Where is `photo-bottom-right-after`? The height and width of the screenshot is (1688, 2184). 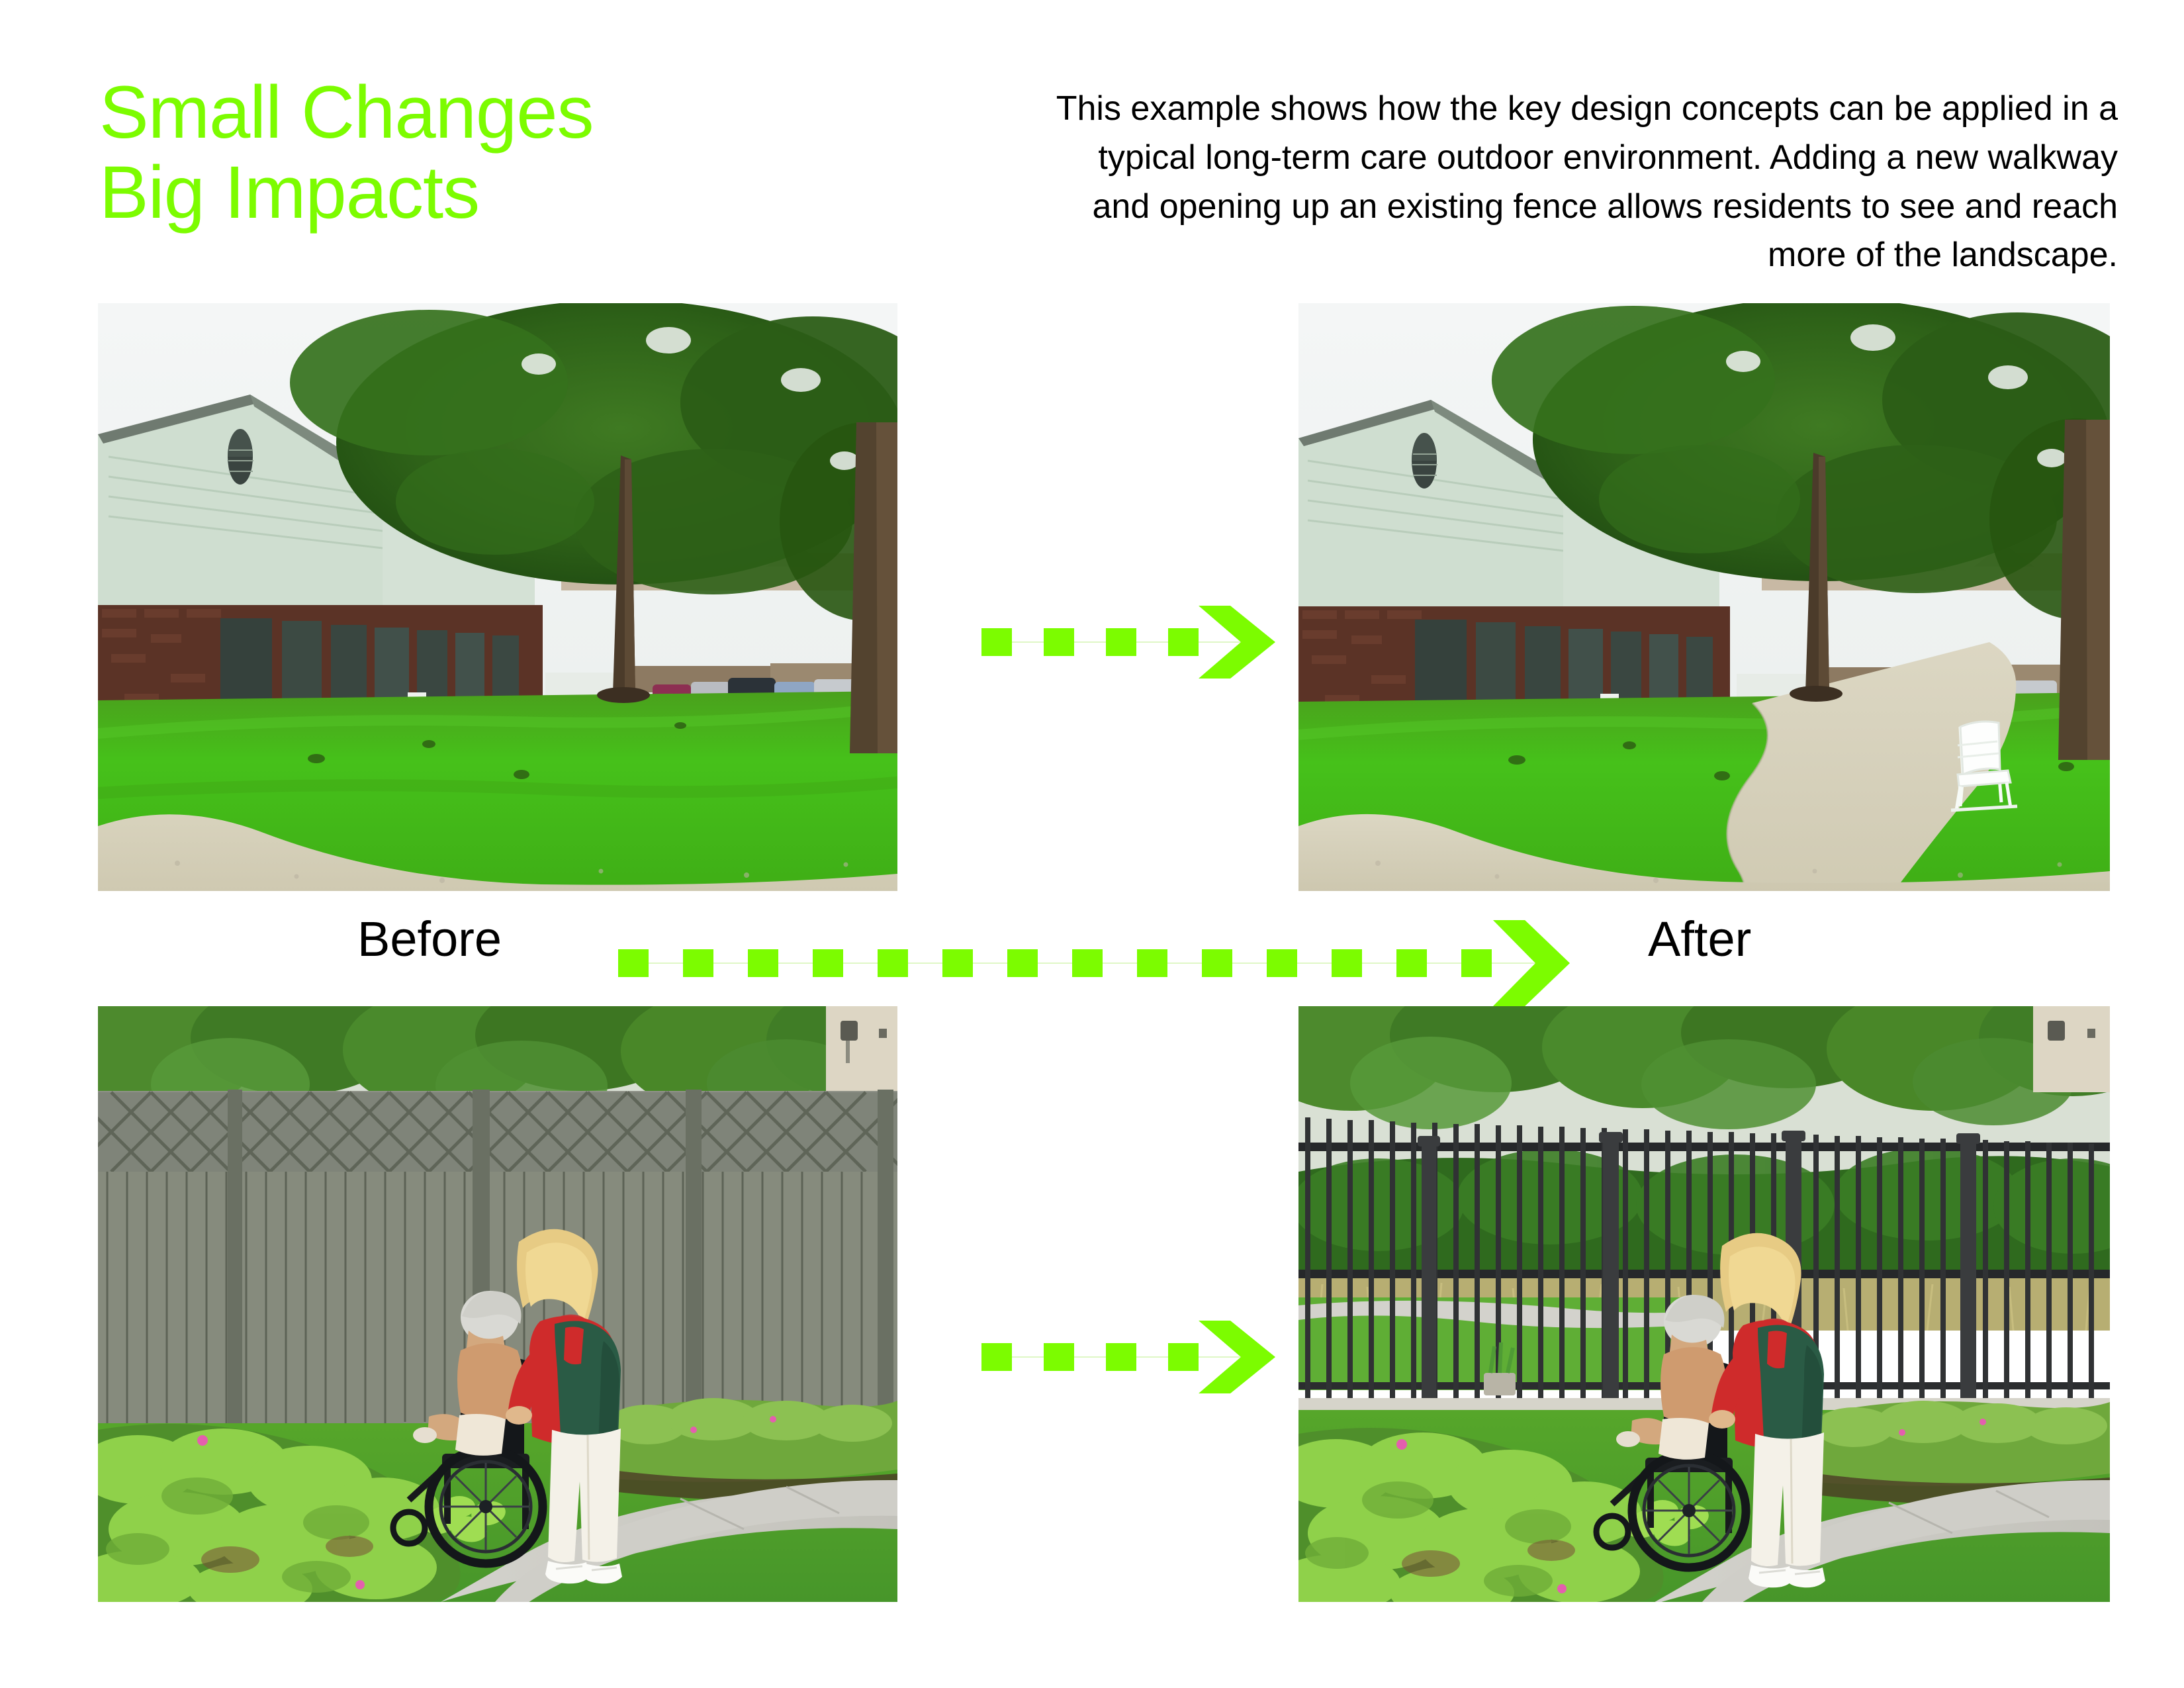
photo-bottom-right-after is located at coordinates (1704, 1304).